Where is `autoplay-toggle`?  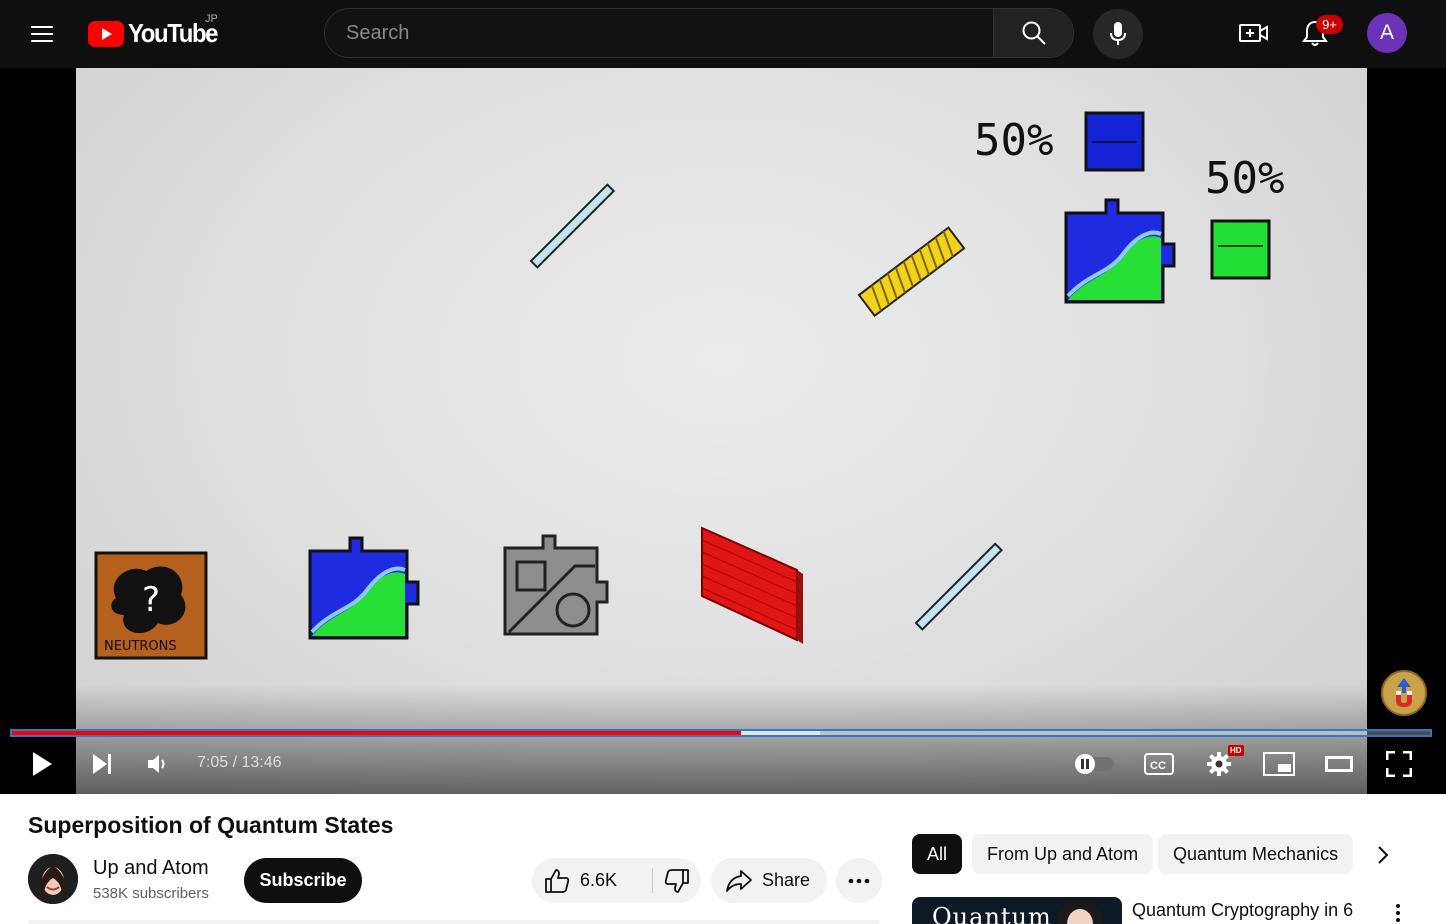 autoplay-toggle is located at coordinates (1095, 764).